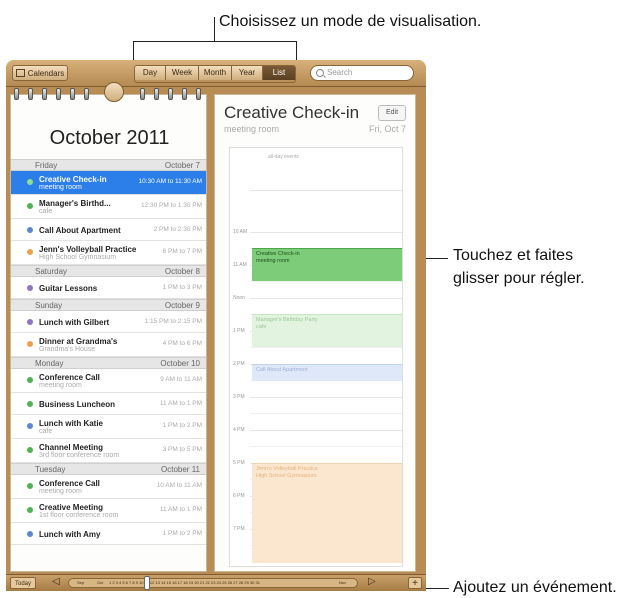  What do you see at coordinates (108, 427) in the screenshot?
I see `event-list-item: Lunch with Katie cafe 1 PM to 2 PM` at bounding box center [108, 427].